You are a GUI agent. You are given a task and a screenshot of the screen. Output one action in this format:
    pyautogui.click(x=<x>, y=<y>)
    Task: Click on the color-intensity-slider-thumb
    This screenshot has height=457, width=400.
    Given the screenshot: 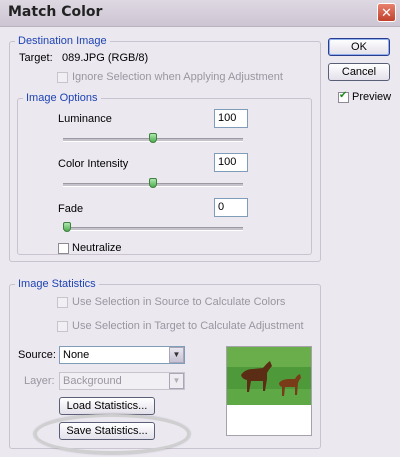 What is the action you would take?
    pyautogui.click(x=153, y=183)
    